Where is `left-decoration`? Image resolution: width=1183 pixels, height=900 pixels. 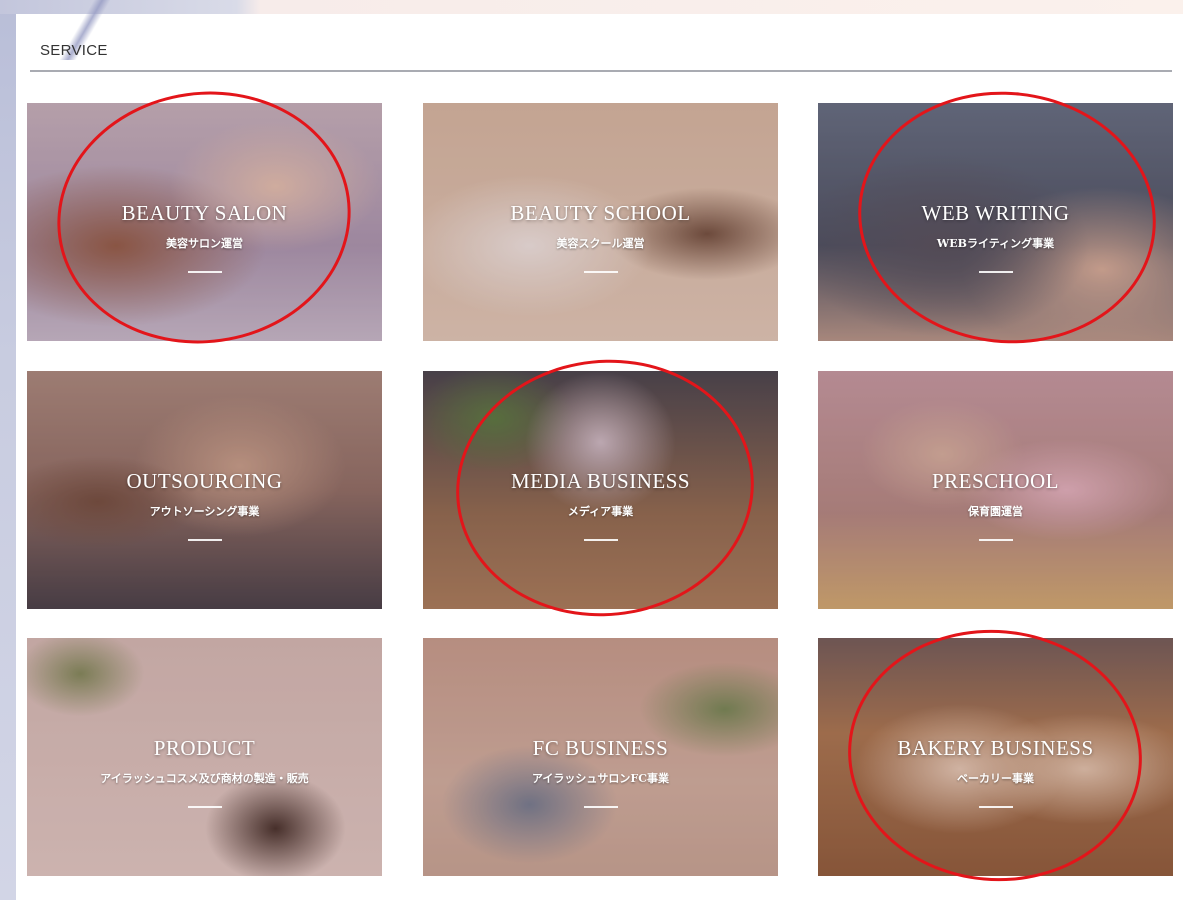
left-decoration is located at coordinates (8, 450).